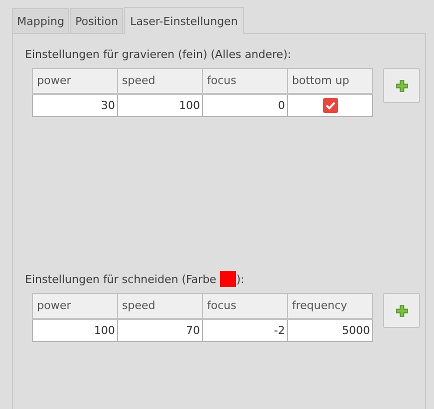  What do you see at coordinates (120, 279) in the screenshot?
I see `section-label: Einstellungen für schneiden (Farbe` at bounding box center [120, 279].